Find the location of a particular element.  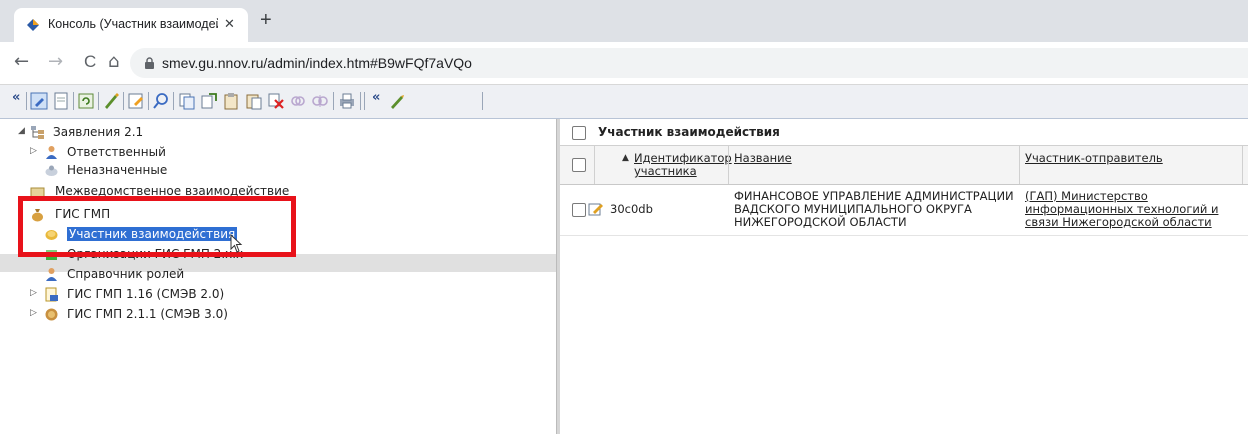

tree-item-label: Справочник ролей is located at coordinates (126, 274).